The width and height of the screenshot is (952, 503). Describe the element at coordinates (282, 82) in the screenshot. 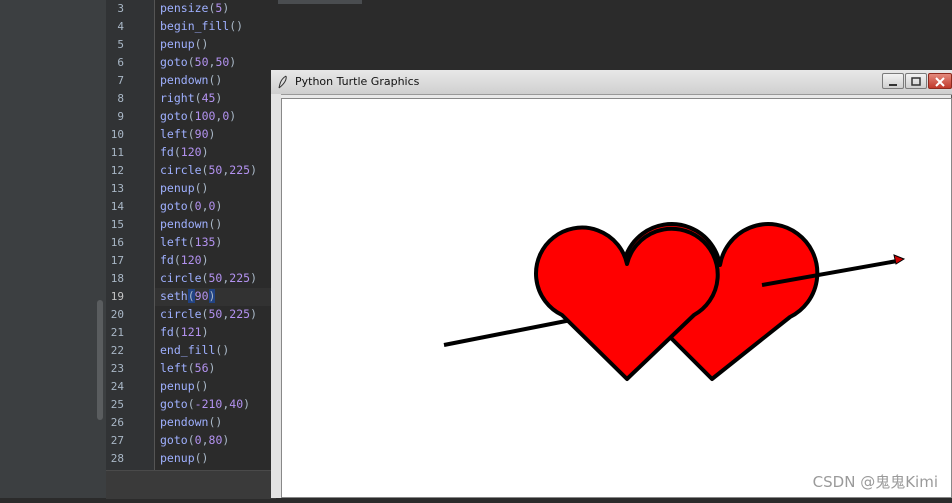

I see `feather-icon` at that location.